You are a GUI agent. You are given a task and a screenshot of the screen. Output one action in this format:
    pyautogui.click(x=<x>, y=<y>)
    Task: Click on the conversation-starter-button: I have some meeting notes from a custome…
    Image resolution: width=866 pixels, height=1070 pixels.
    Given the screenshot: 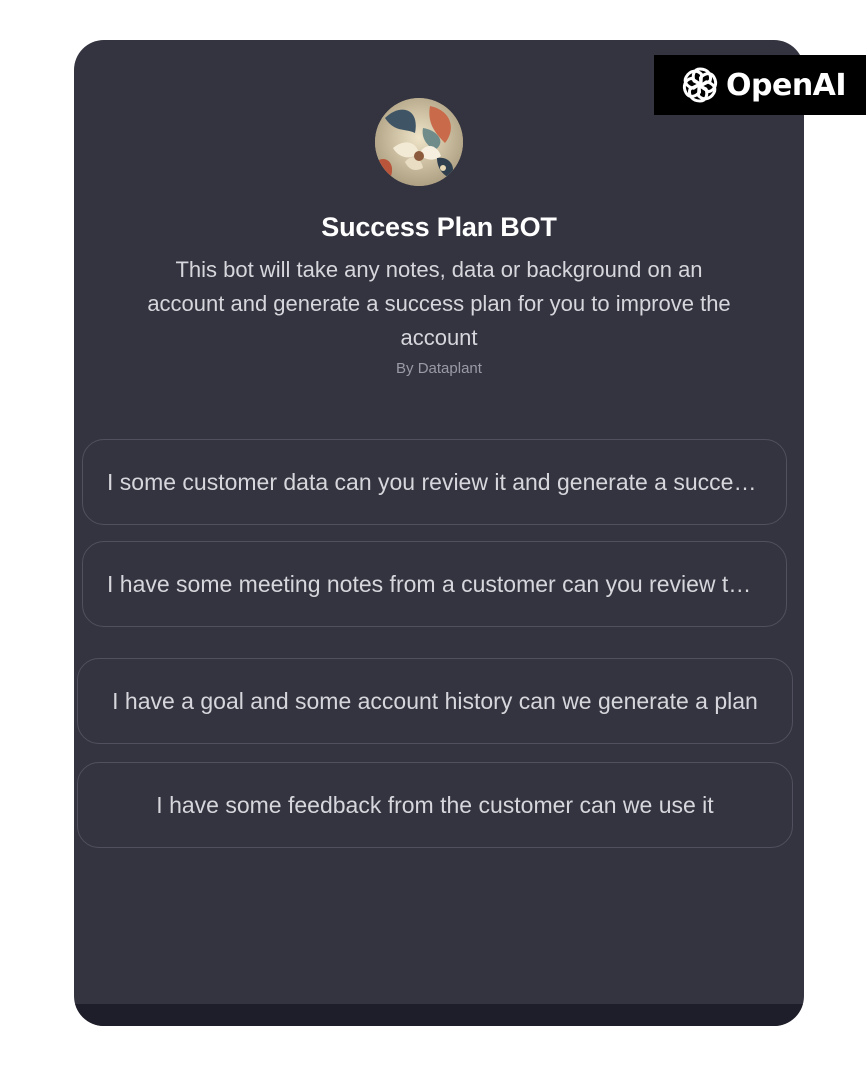 What is the action you would take?
    pyautogui.click(x=434, y=584)
    